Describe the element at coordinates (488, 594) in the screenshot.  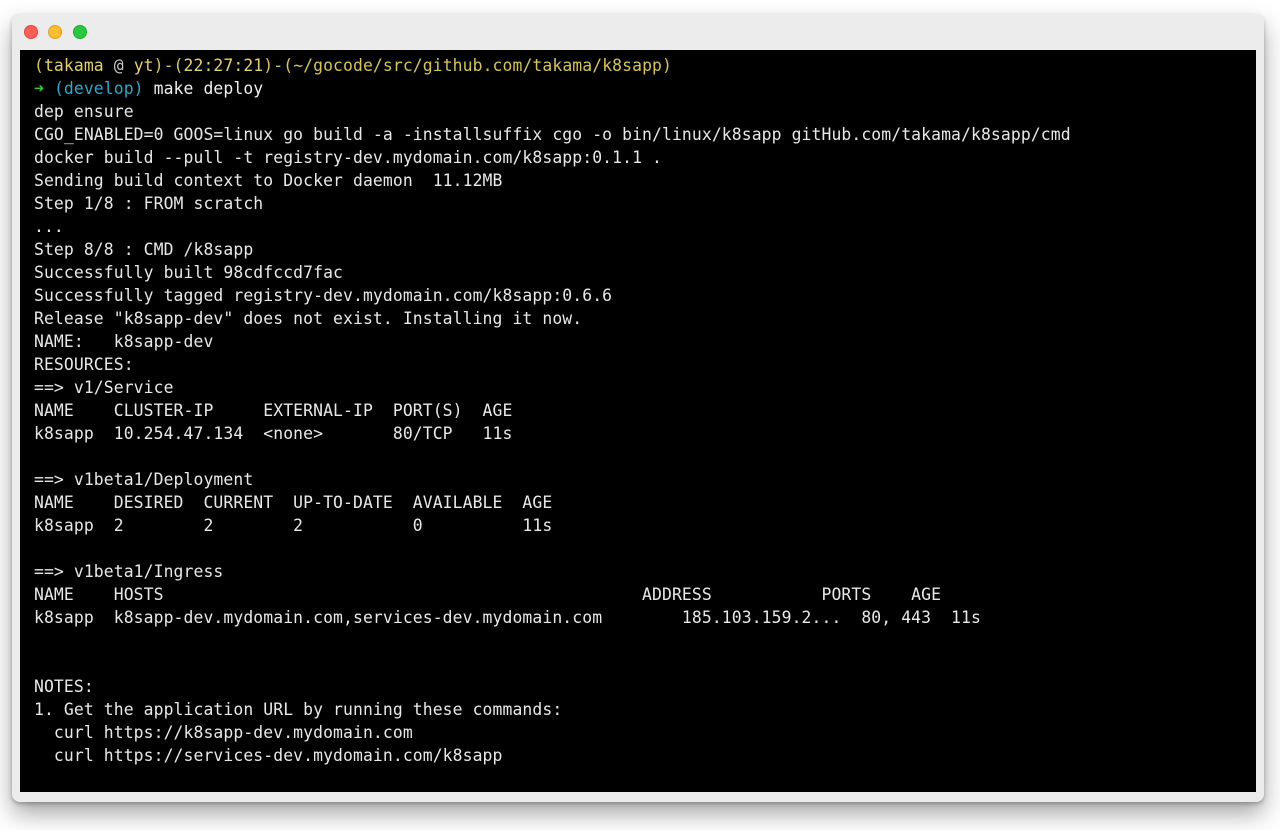
I see `output-line: NAME HOSTS ADDRESS PORTS AGE` at that location.